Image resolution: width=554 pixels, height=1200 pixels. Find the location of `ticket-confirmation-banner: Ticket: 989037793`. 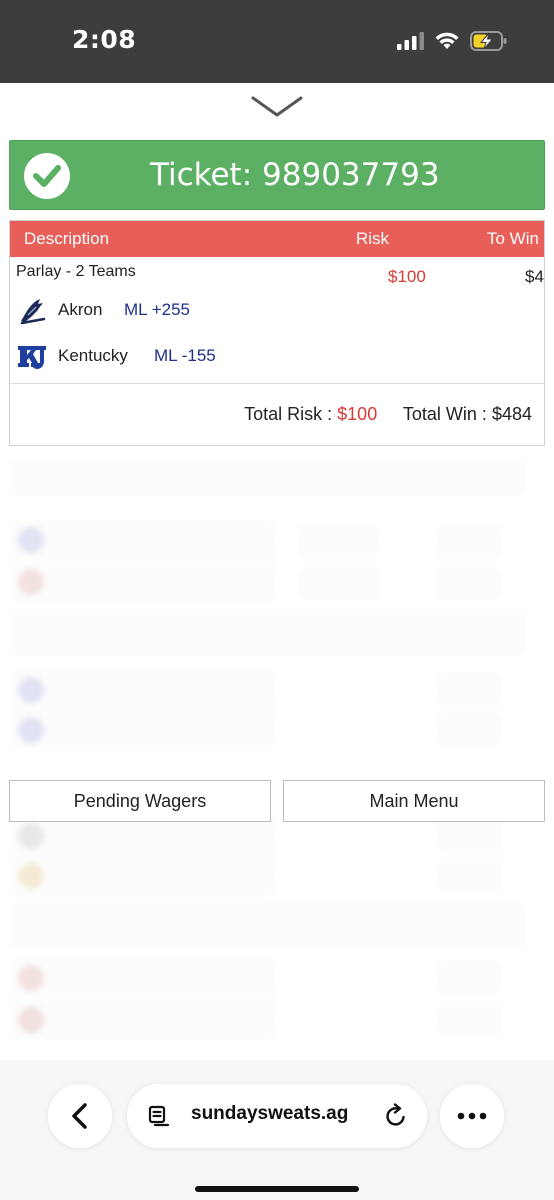

ticket-confirmation-banner: Ticket: 989037793 is located at coordinates (277, 175).